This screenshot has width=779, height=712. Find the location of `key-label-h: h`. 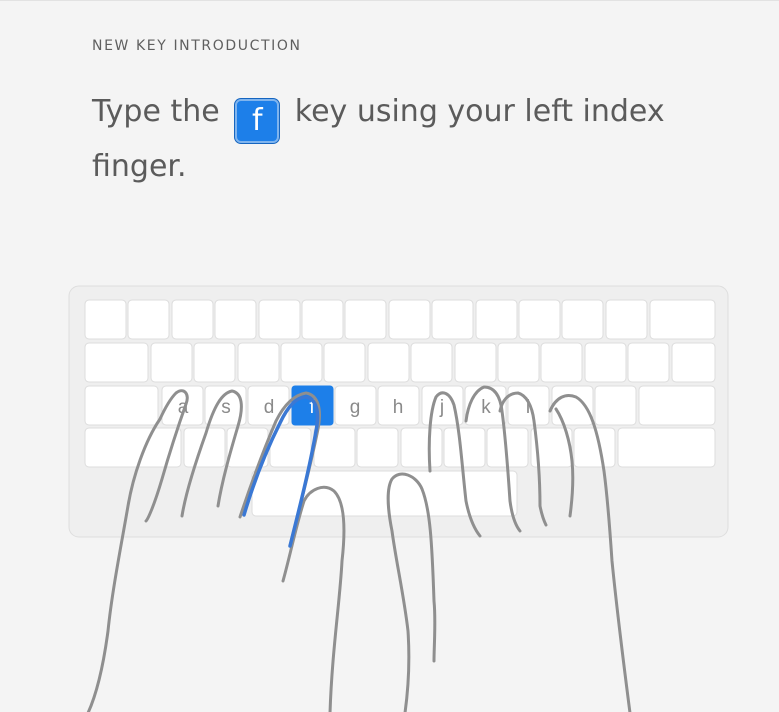

key-label-h: h is located at coordinates (398, 407).